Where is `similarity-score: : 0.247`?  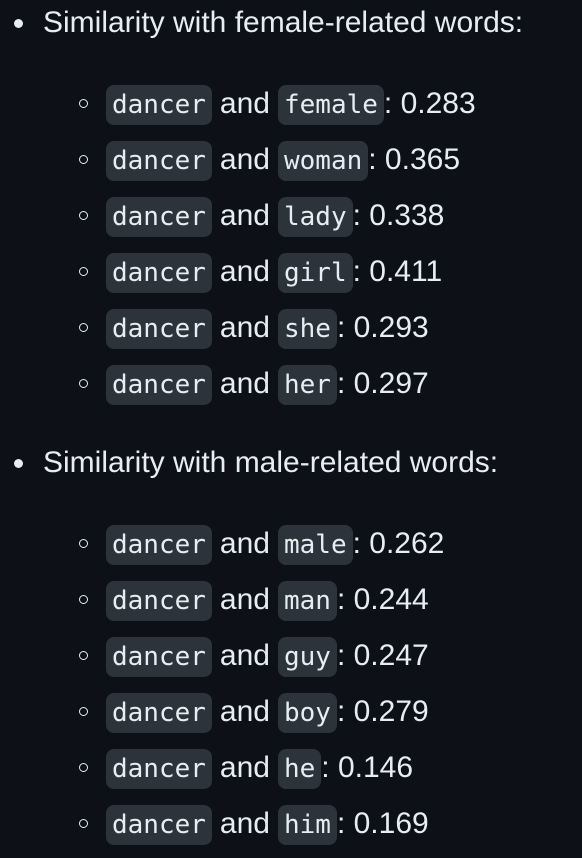
similarity-score: : 0.247 is located at coordinates (382, 655).